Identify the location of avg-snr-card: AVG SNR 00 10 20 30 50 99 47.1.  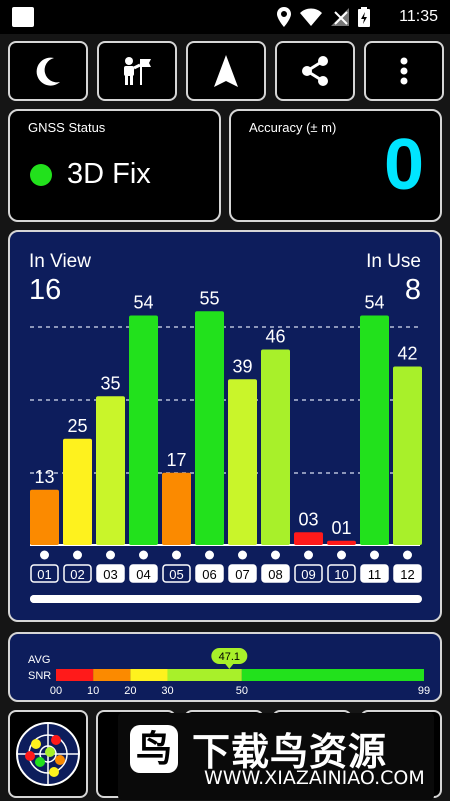
(225, 667).